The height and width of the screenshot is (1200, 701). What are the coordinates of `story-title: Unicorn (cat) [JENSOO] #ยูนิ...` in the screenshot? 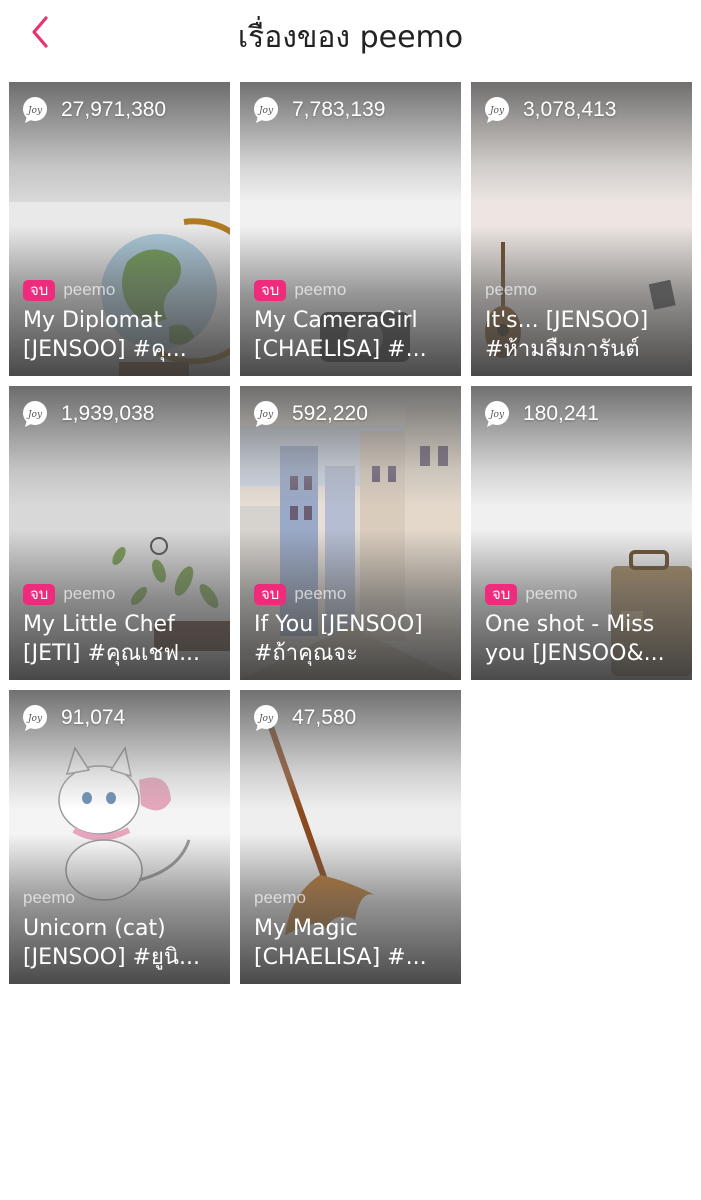 It's located at (111, 943).